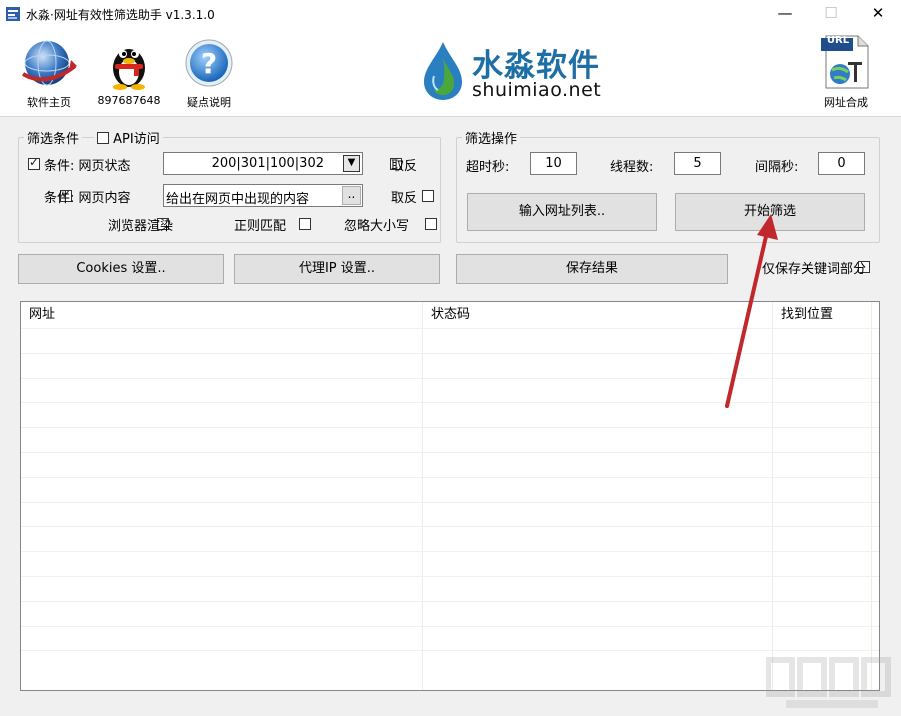 The image size is (901, 716). What do you see at coordinates (337, 269) in the screenshot?
I see `proxy-settings-button: 代理IP 设置..` at bounding box center [337, 269].